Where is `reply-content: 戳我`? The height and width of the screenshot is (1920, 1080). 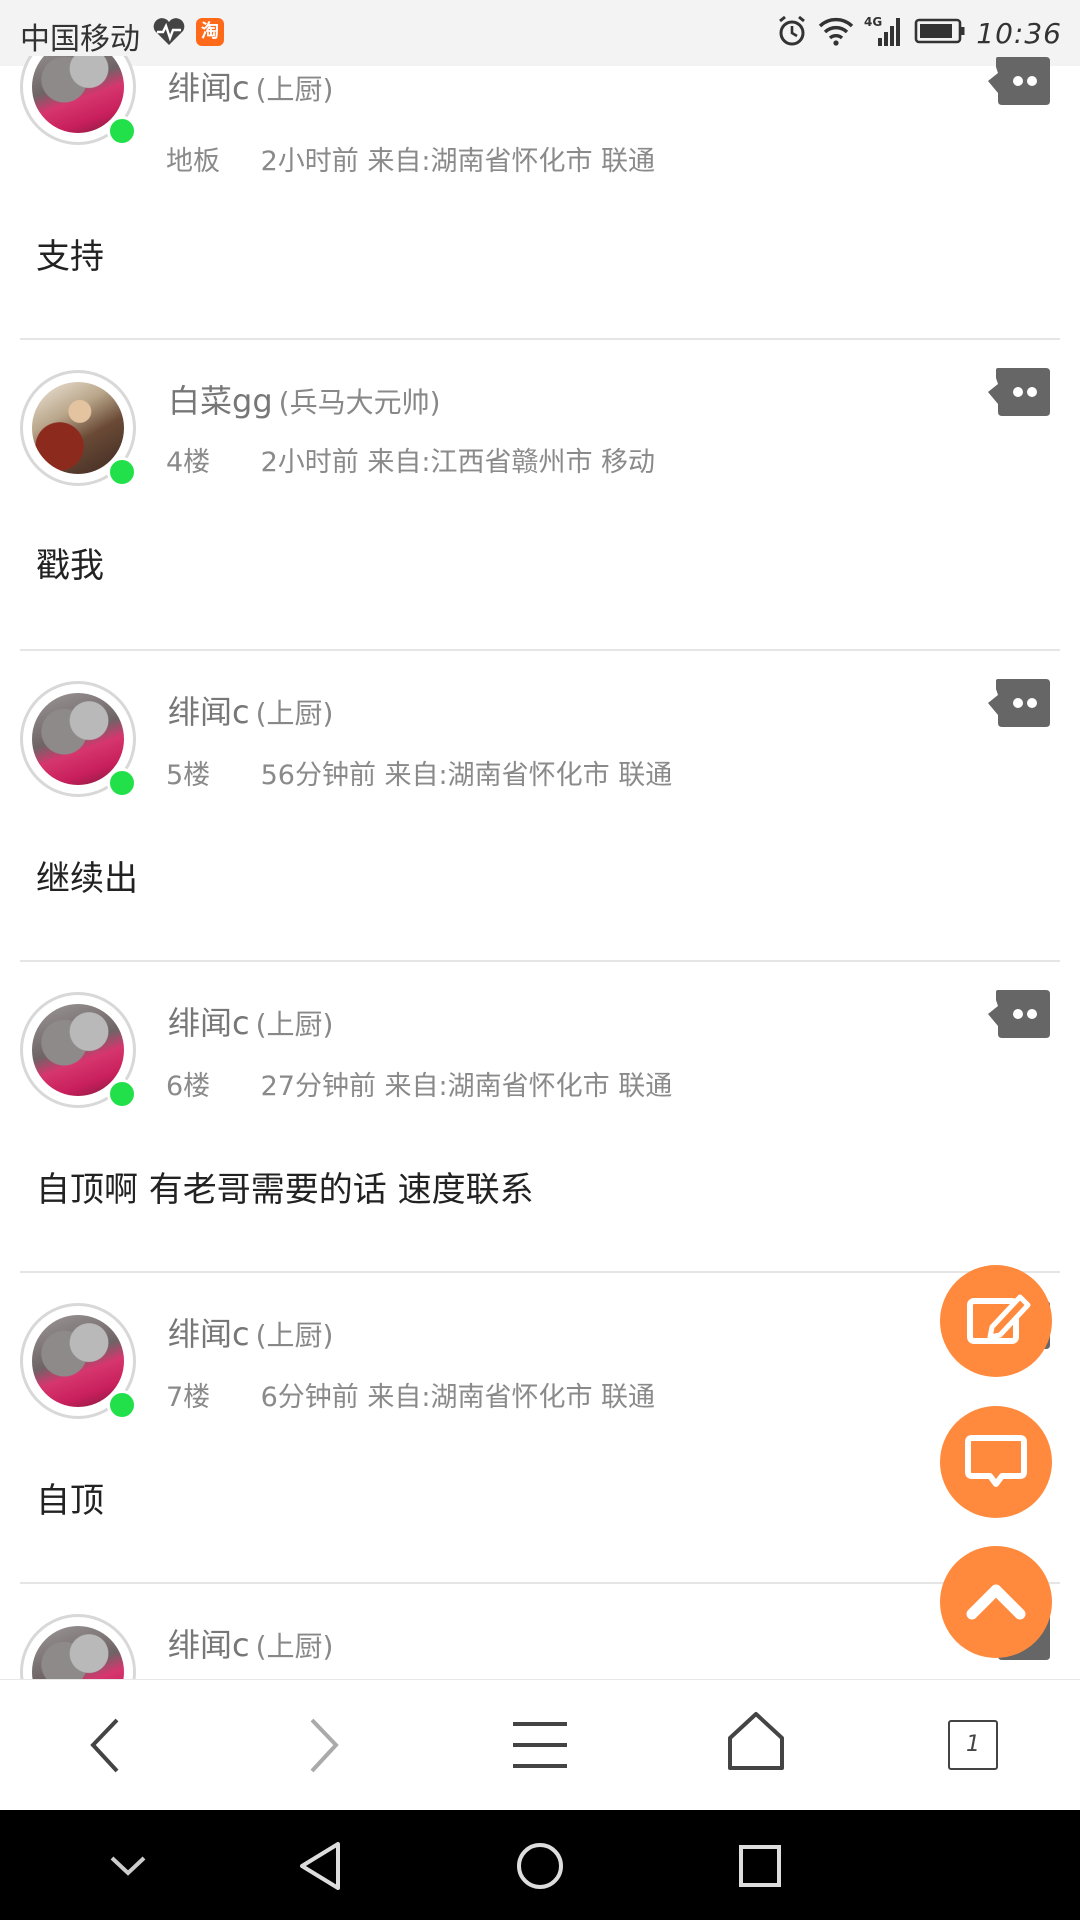
reply-content: 戳我 is located at coordinates (70, 566).